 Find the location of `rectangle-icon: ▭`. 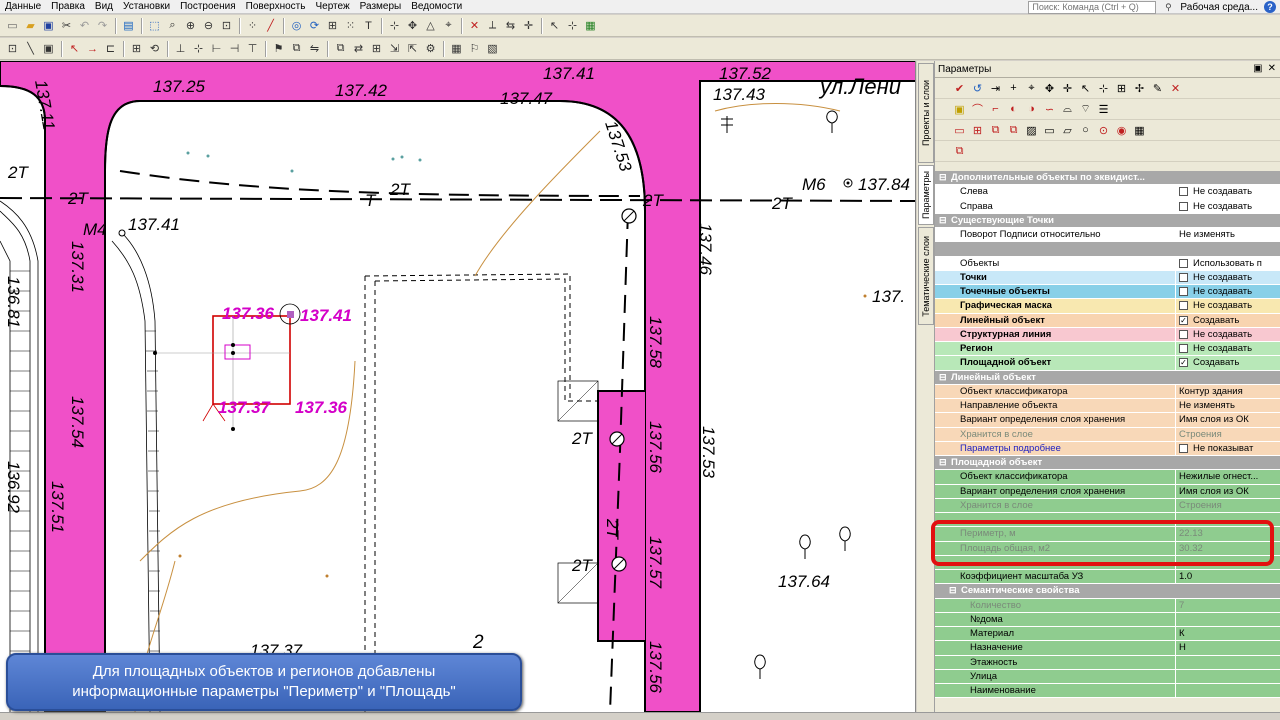

rectangle-icon: ▭ is located at coordinates (1049, 130).